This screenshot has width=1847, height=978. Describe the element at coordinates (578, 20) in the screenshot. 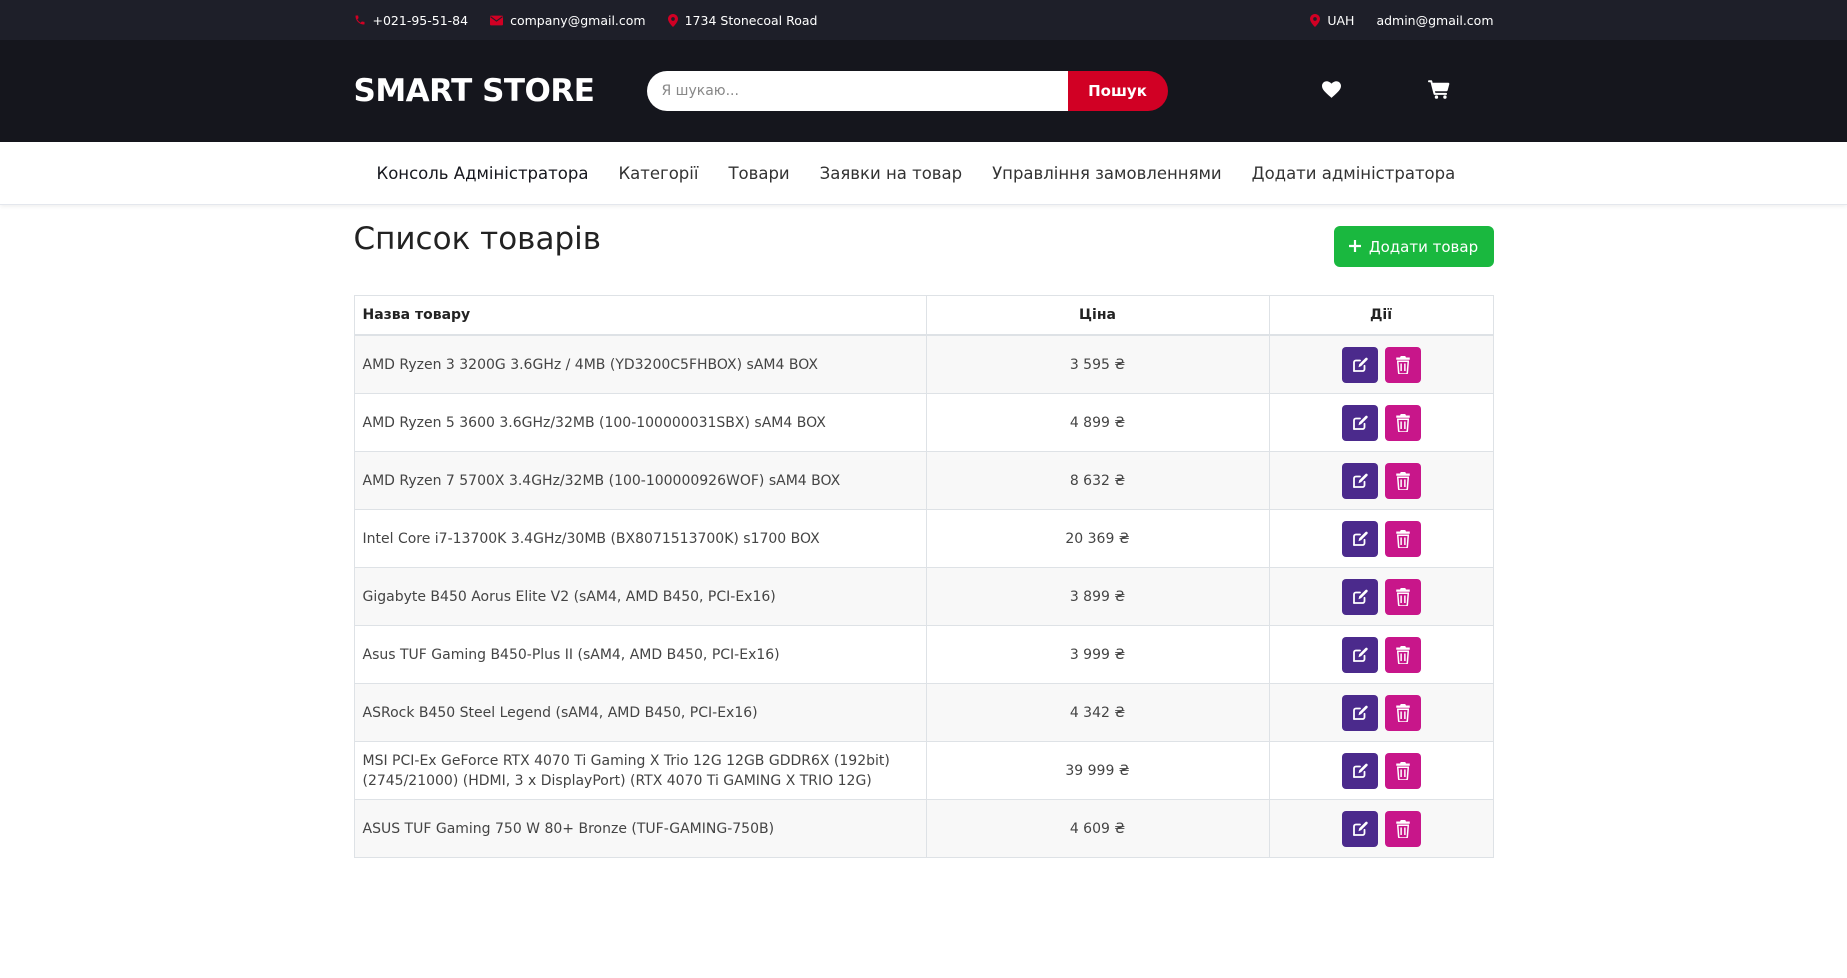

I see `email-text: company@gmail.com` at that location.